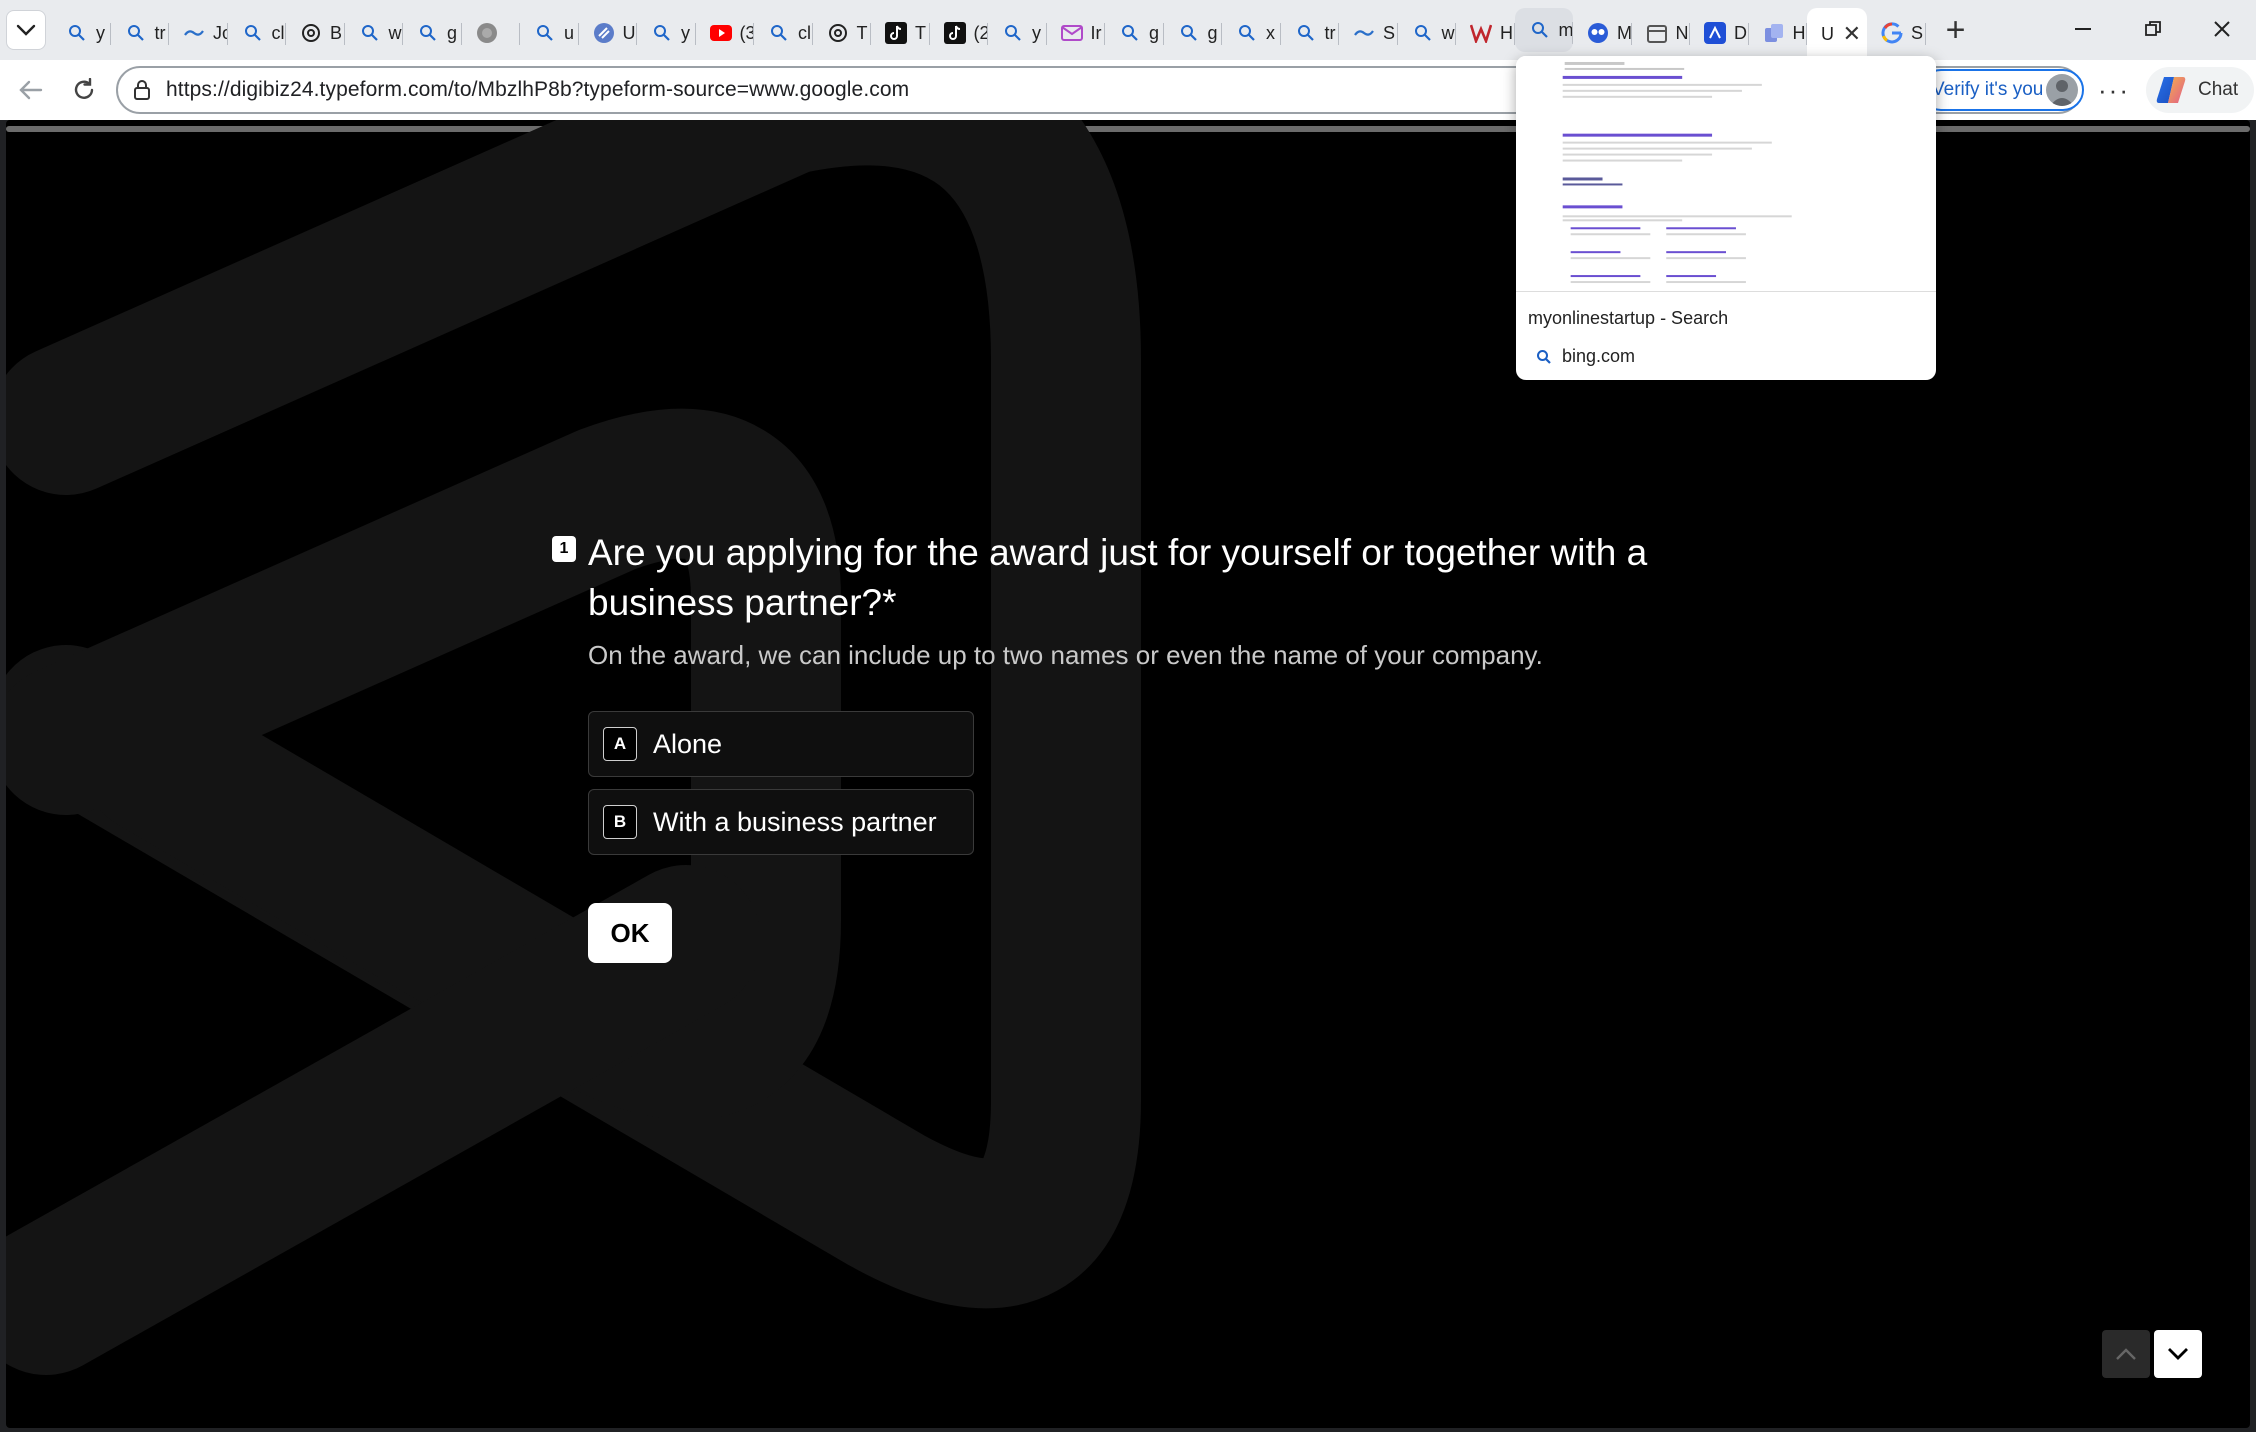 Image resolution: width=2256 pixels, height=1432 pixels. What do you see at coordinates (84, 90) in the screenshot?
I see `reload-button` at bounding box center [84, 90].